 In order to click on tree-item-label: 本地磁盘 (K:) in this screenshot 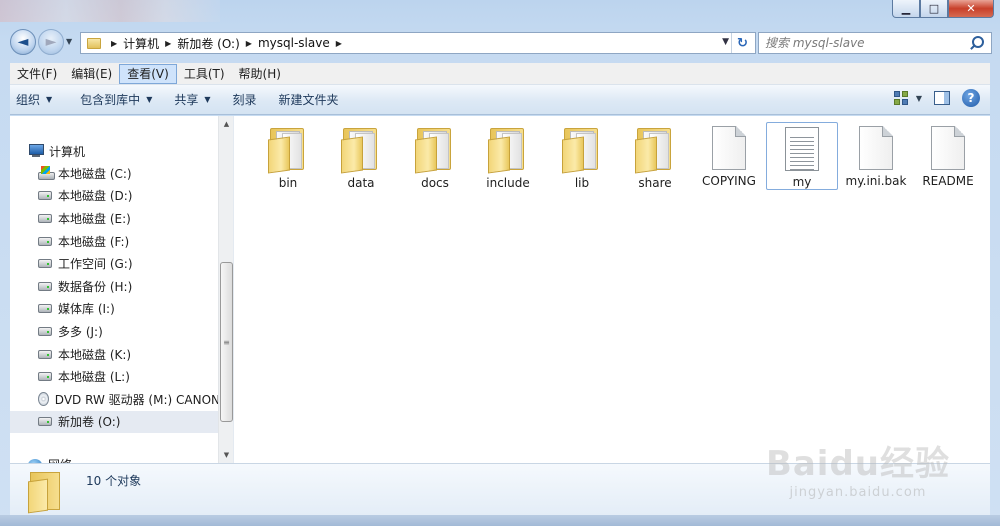, I will do `click(95, 354)`.